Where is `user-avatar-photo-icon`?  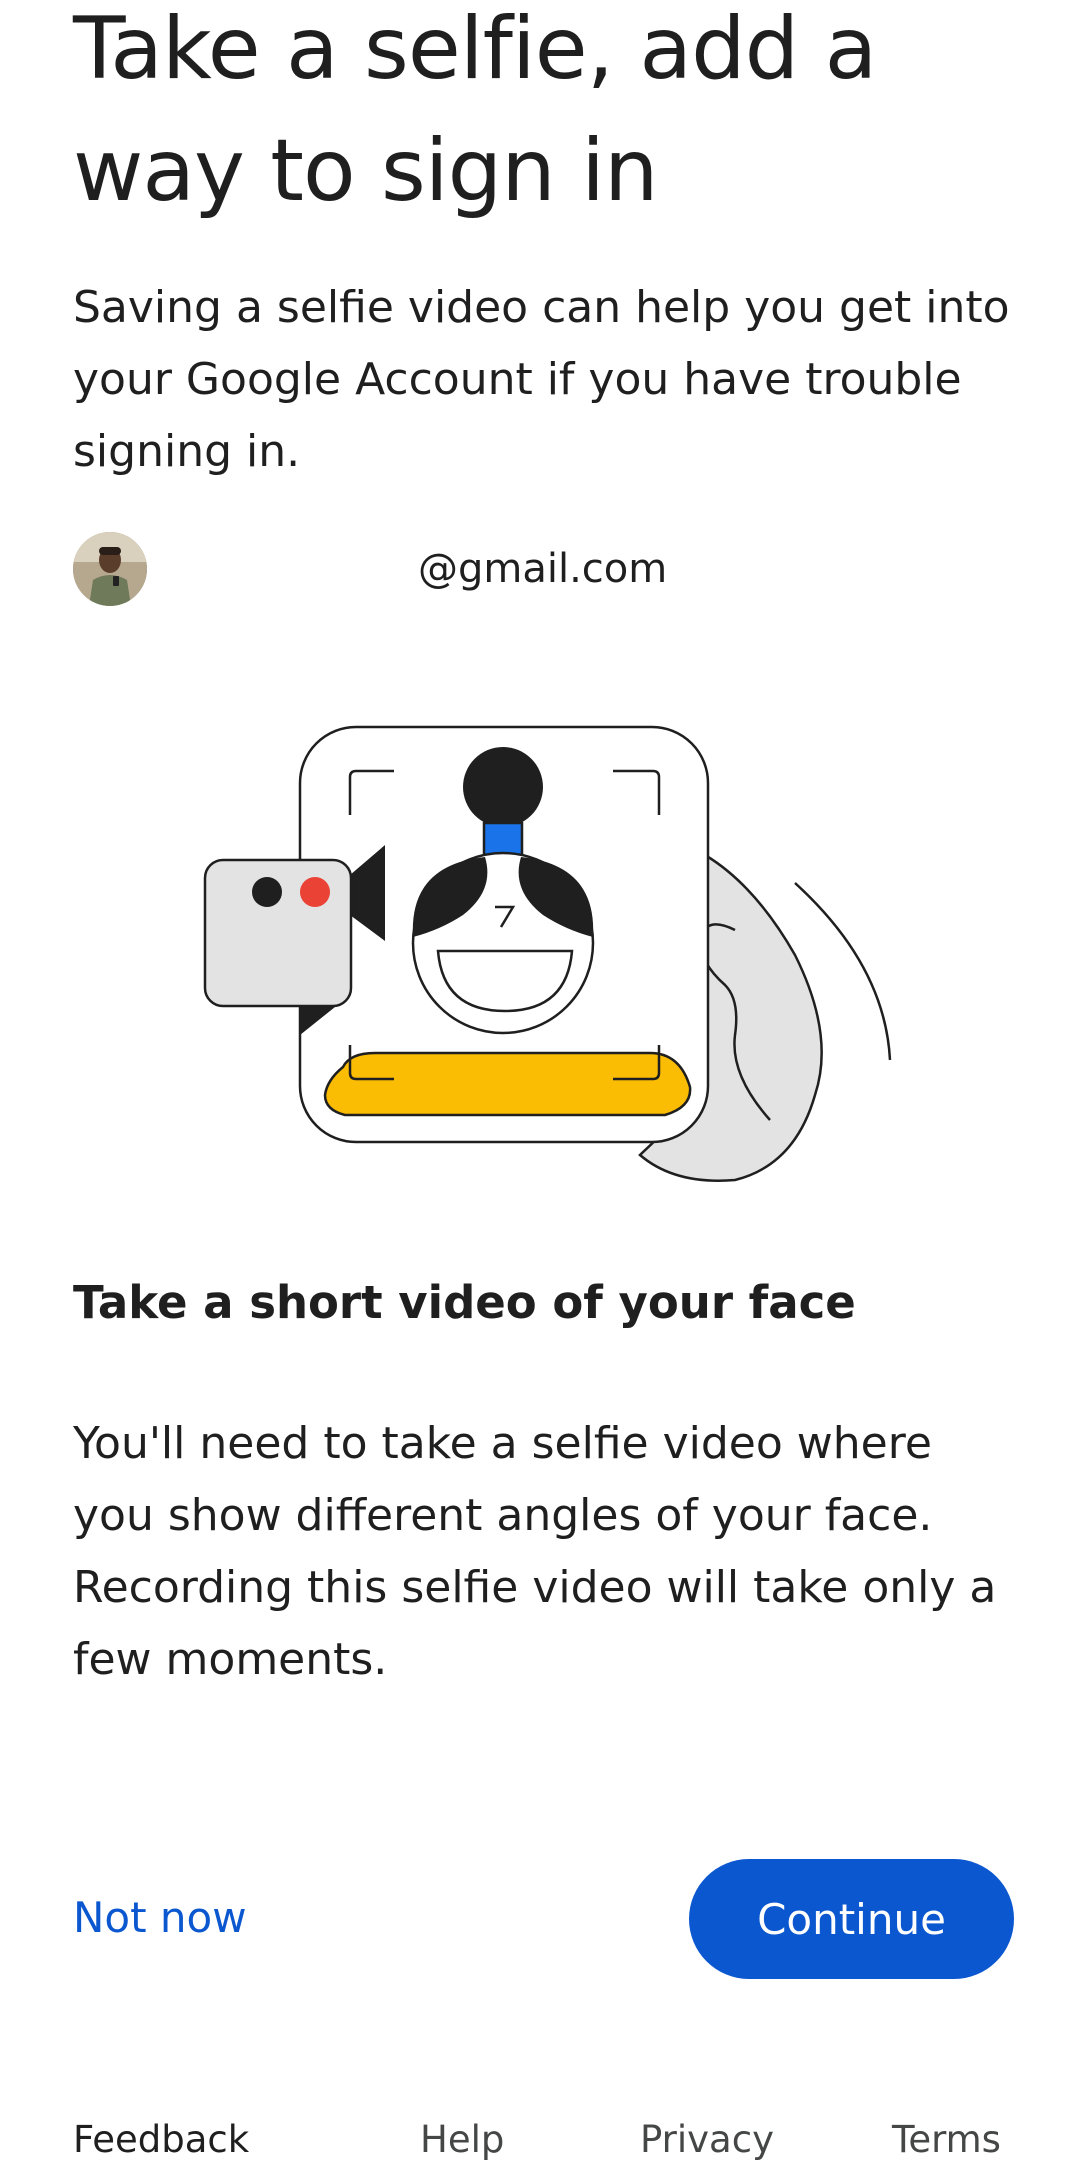
user-avatar-photo-icon is located at coordinates (110, 569).